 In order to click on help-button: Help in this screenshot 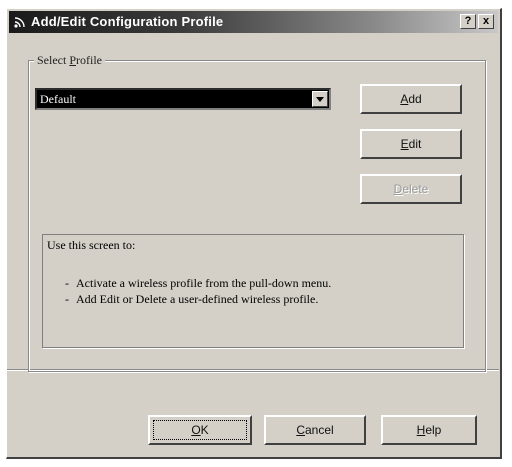, I will do `click(429, 430)`.